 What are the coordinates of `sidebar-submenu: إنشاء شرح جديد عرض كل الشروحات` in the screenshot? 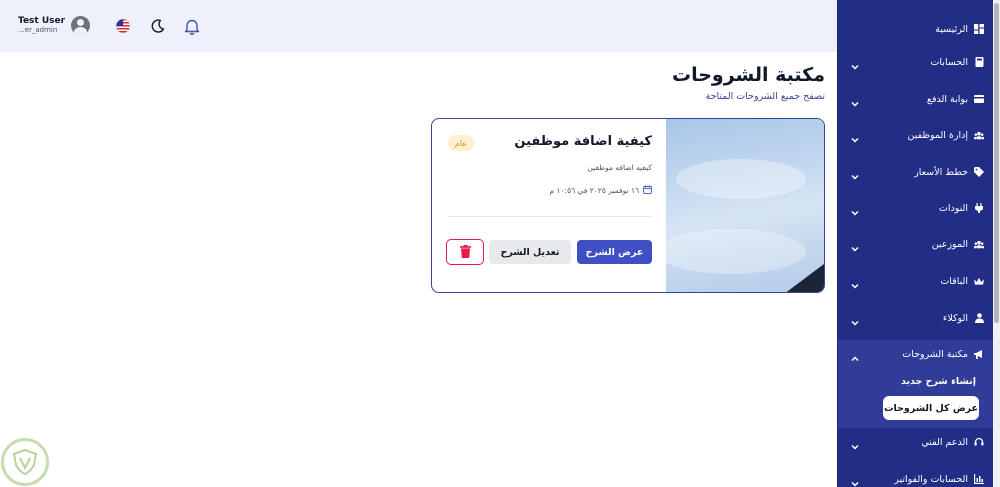 It's located at (916, 398).